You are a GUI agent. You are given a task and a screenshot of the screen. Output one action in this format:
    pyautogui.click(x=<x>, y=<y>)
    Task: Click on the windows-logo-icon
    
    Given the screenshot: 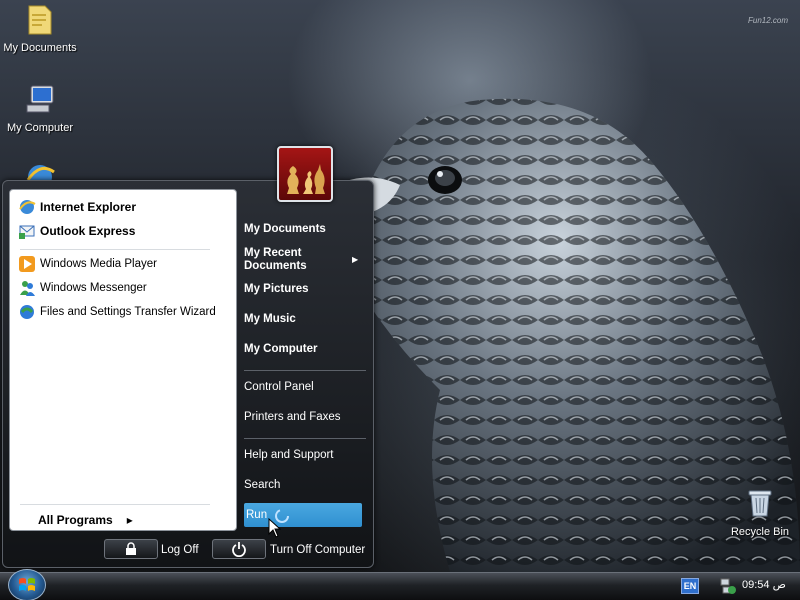 What is the action you would take?
    pyautogui.click(x=27, y=584)
    